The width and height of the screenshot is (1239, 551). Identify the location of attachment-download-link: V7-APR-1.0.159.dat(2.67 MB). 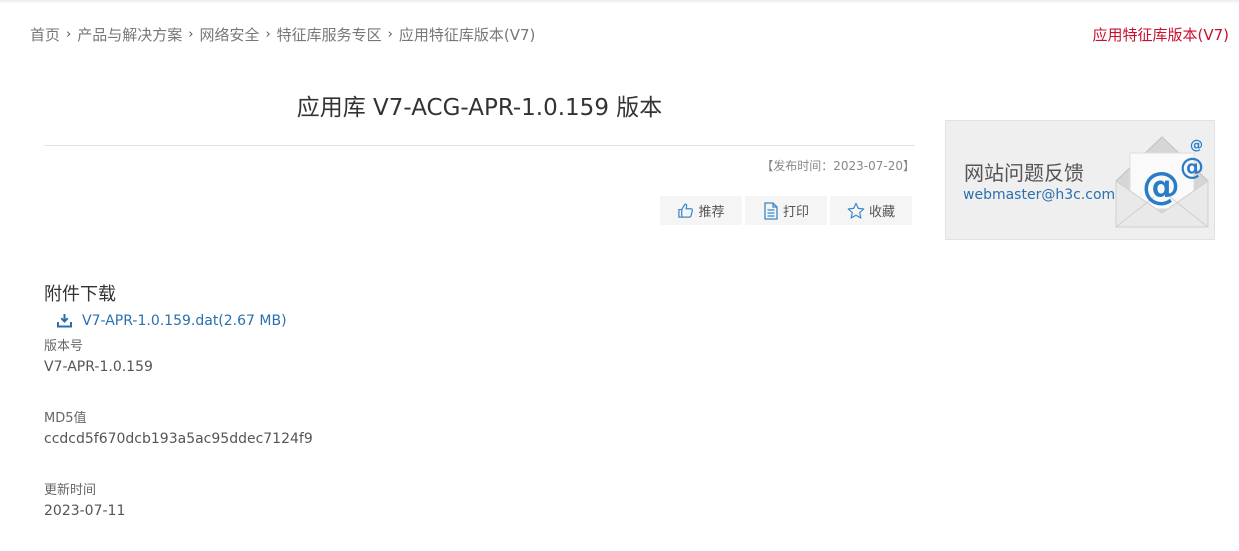
(172, 321).